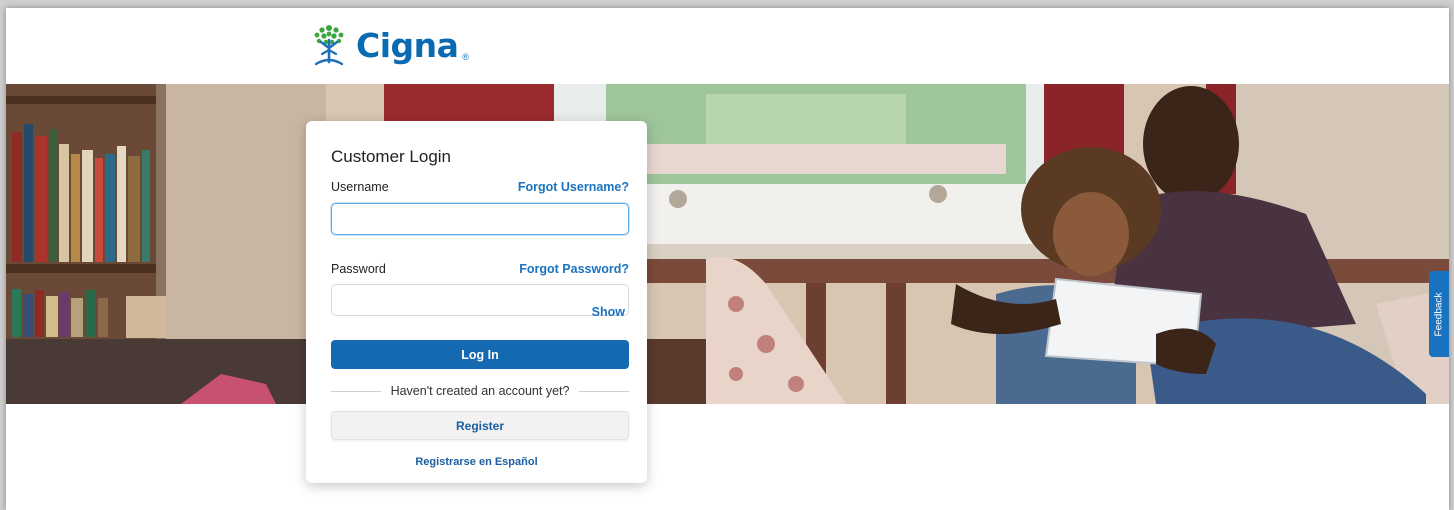 The image size is (1454, 510). Describe the element at coordinates (466, 57) in the screenshot. I see `registered-mark: ®` at that location.